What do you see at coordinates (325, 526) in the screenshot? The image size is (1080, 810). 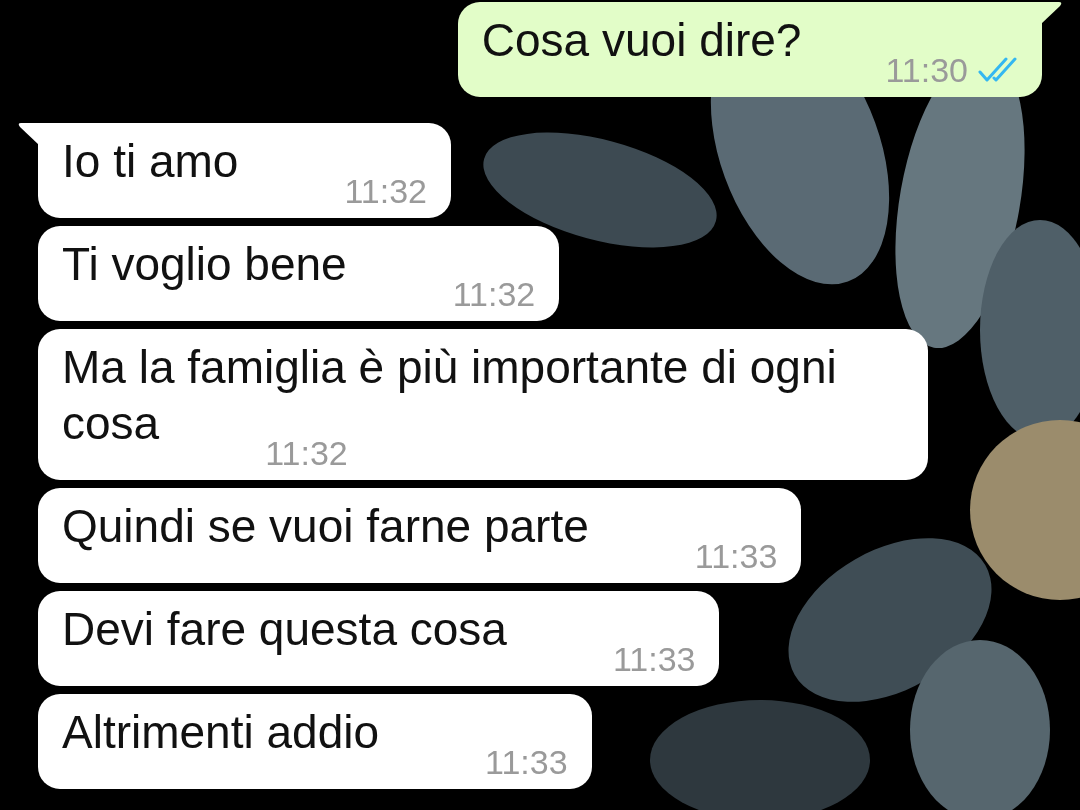 I see `message-text: Quindi se vuoi farne parte` at bounding box center [325, 526].